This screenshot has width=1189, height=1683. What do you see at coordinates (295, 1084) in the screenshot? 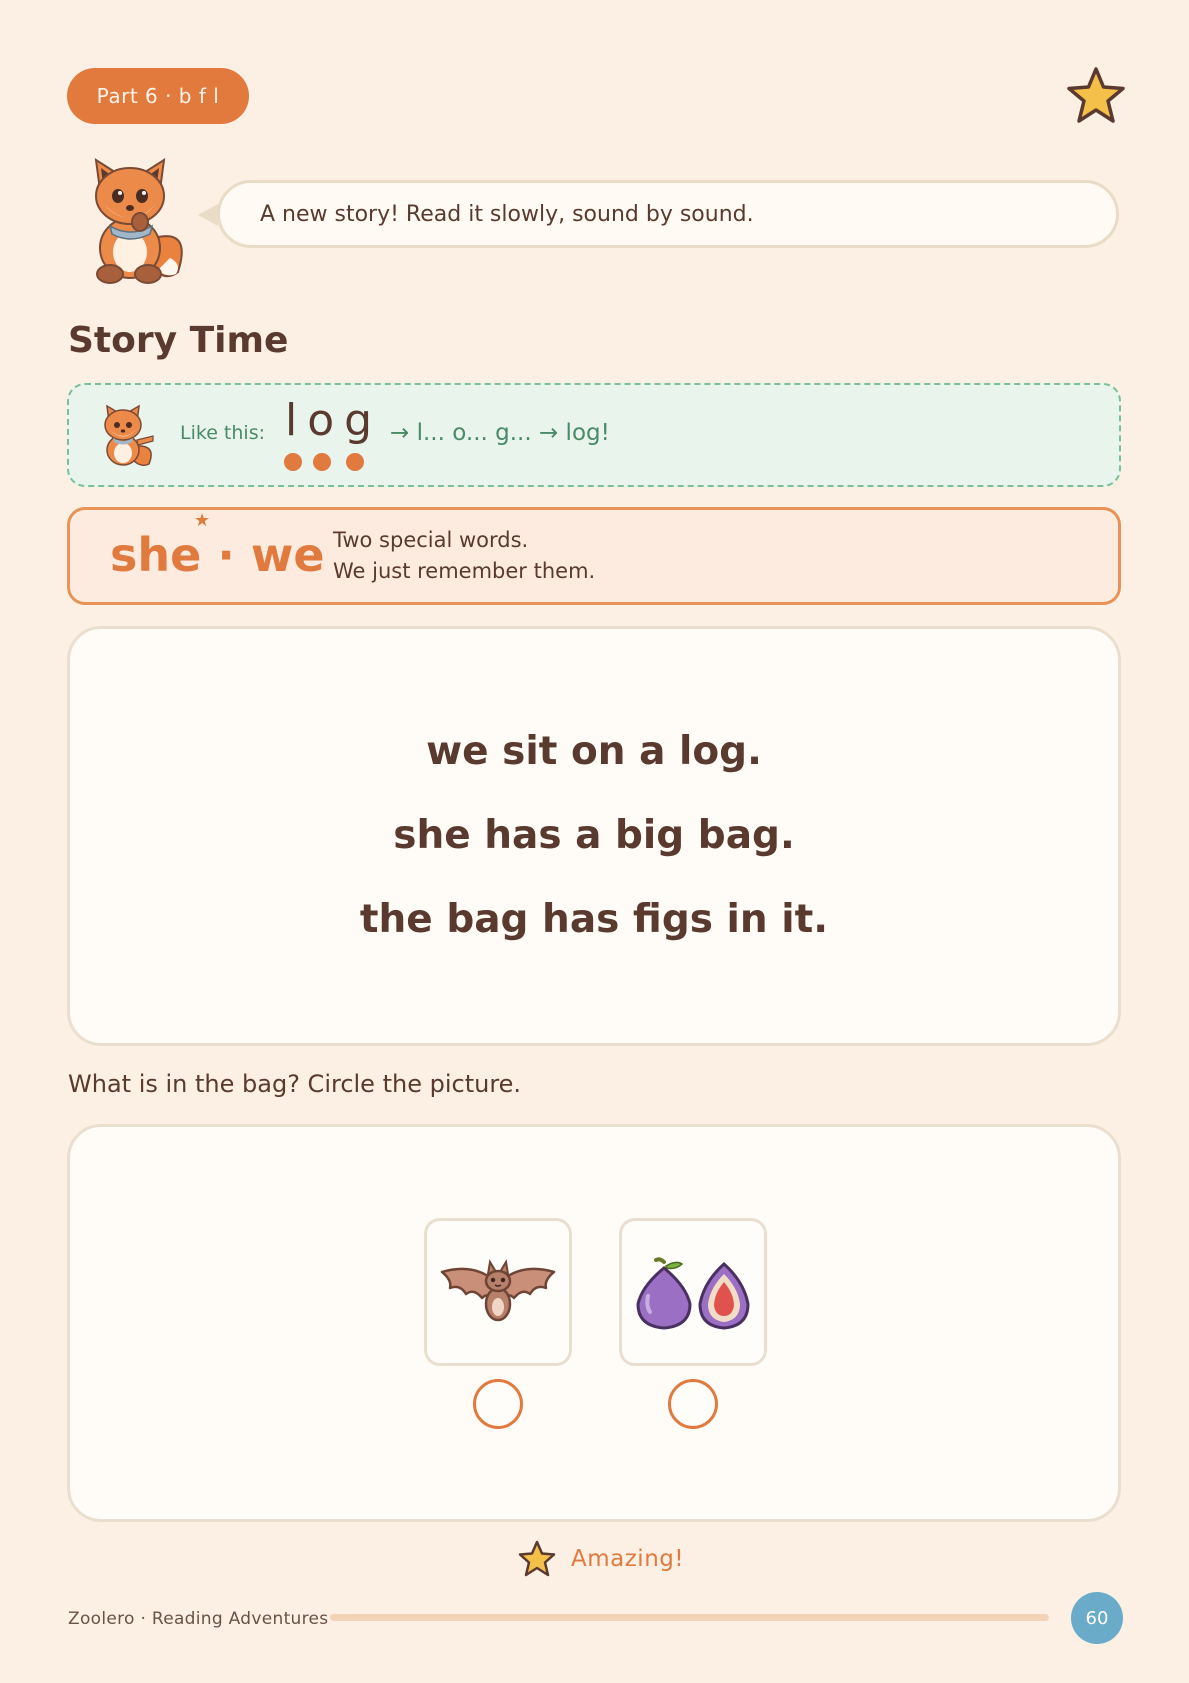
I see `question-prompt: What is in the bag? Circle the picture.` at bounding box center [295, 1084].